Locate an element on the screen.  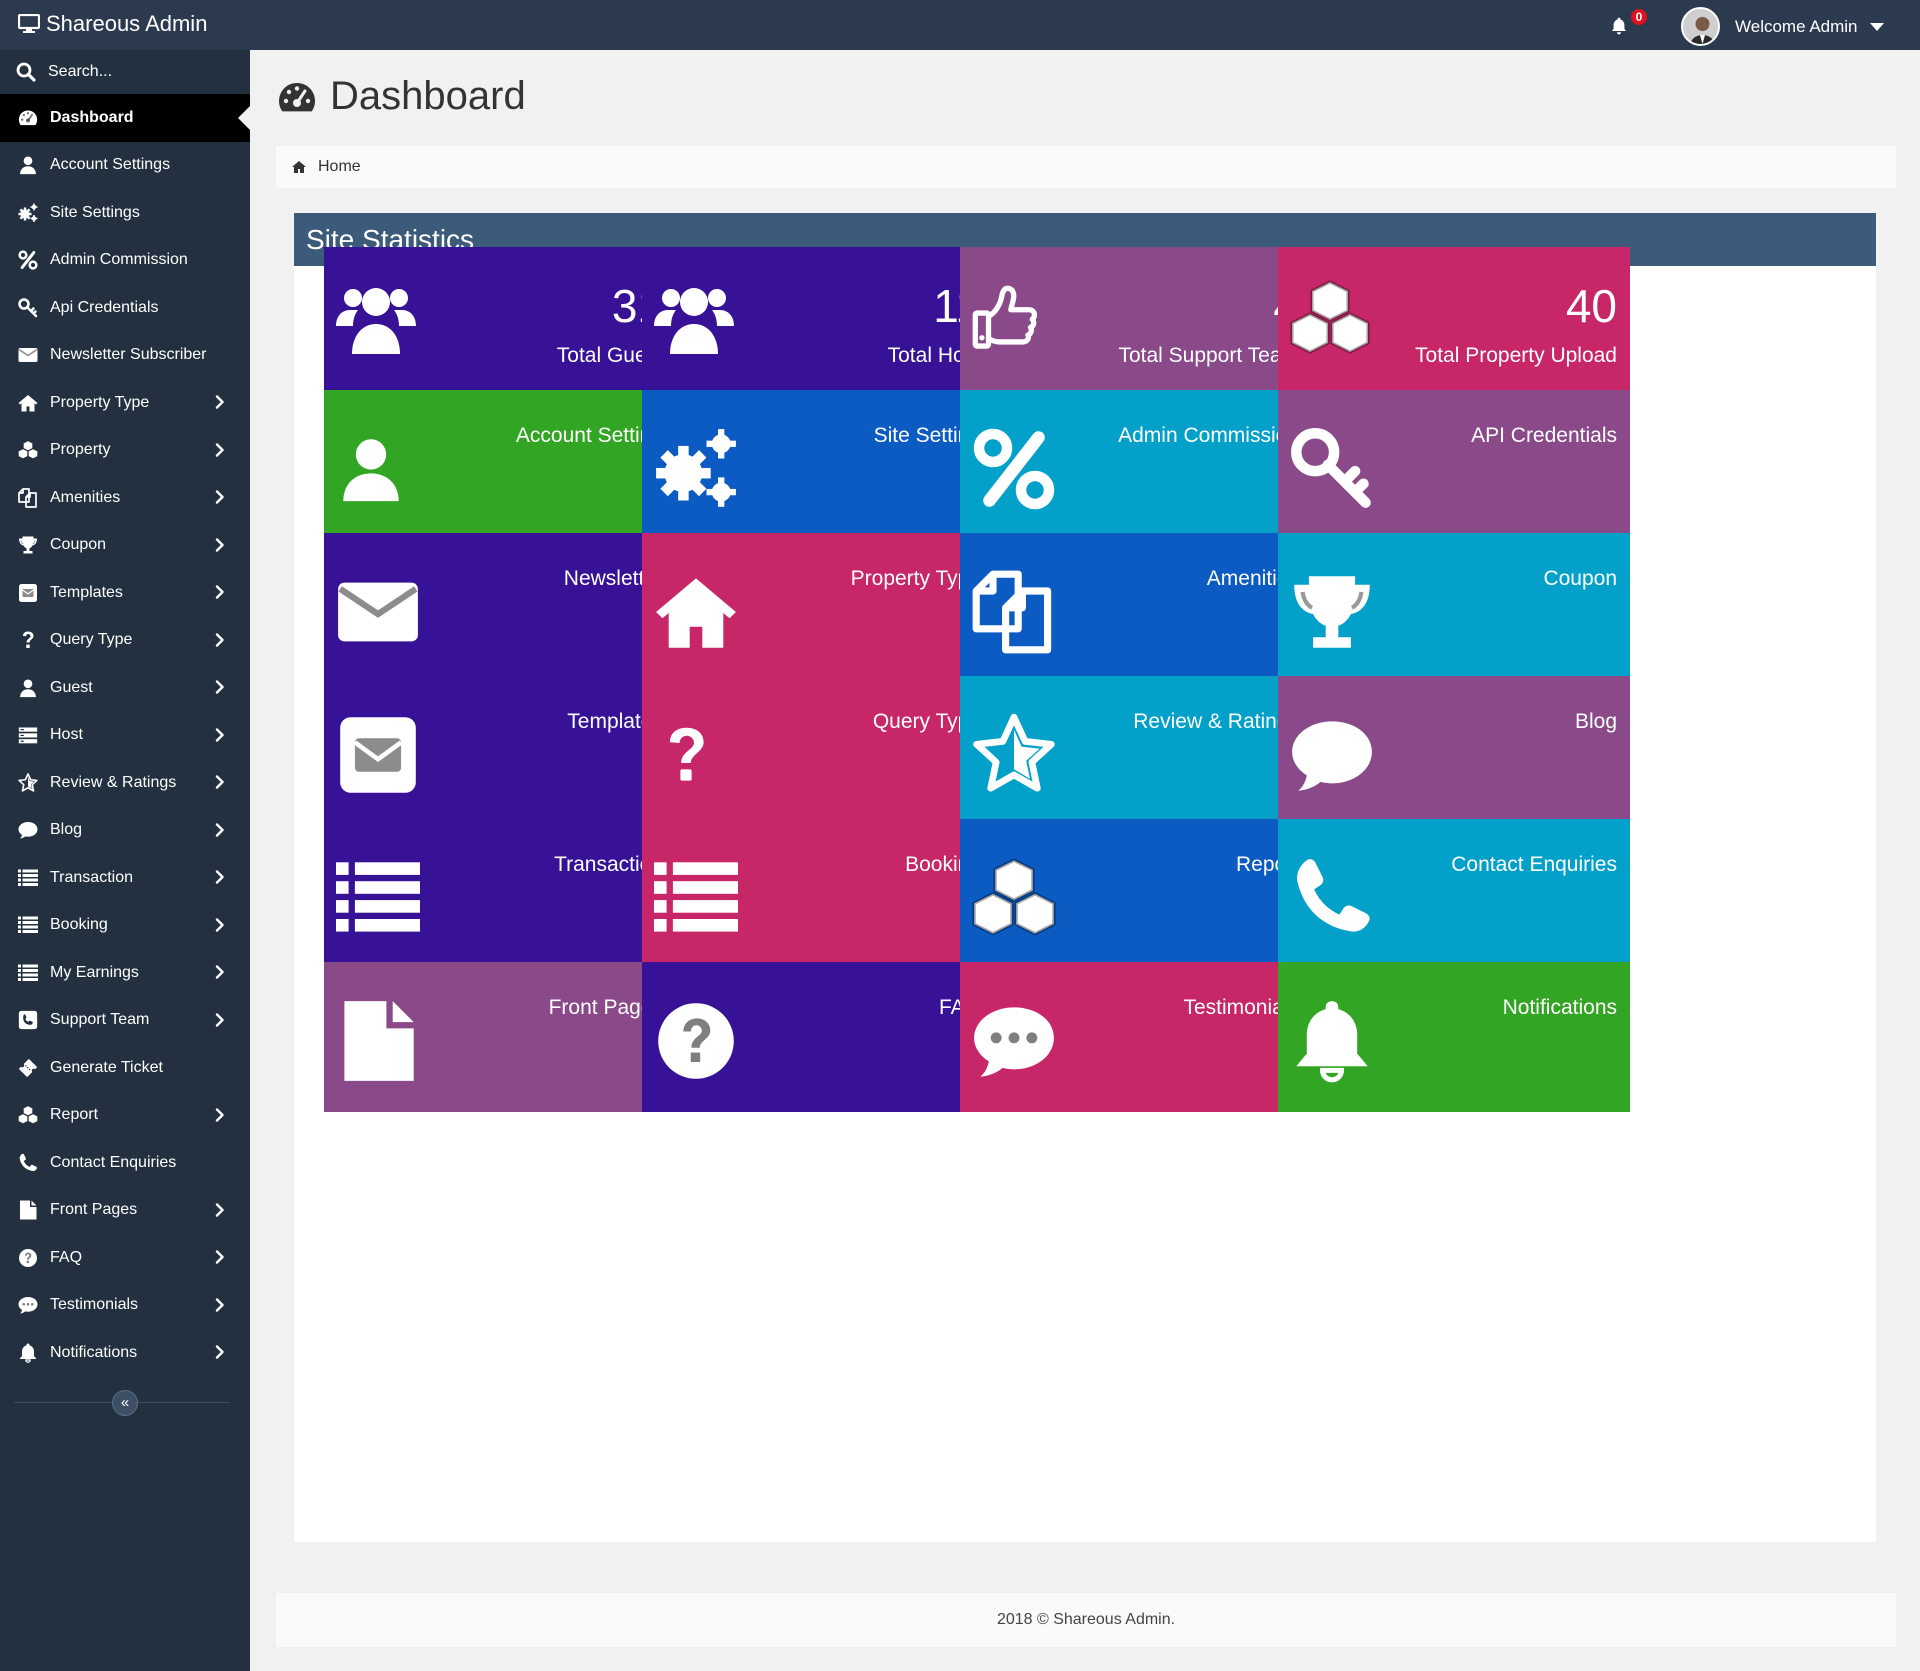
stat-label: Total Support Team is located at coordinates (1208, 355).